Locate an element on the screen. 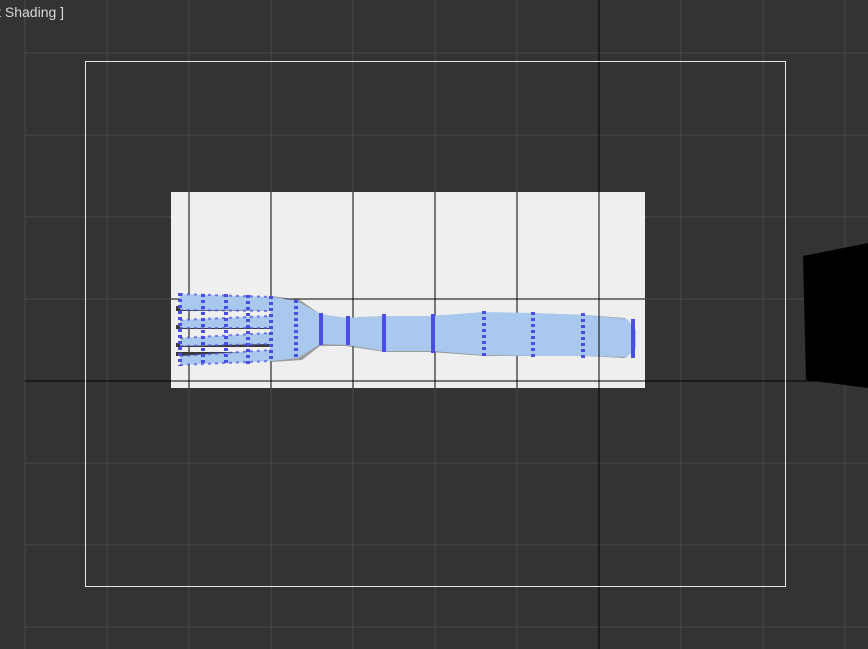 Image resolution: width=868 pixels, height=649 pixels. viewport-shading-label: lt Shading ] is located at coordinates (32, 12).